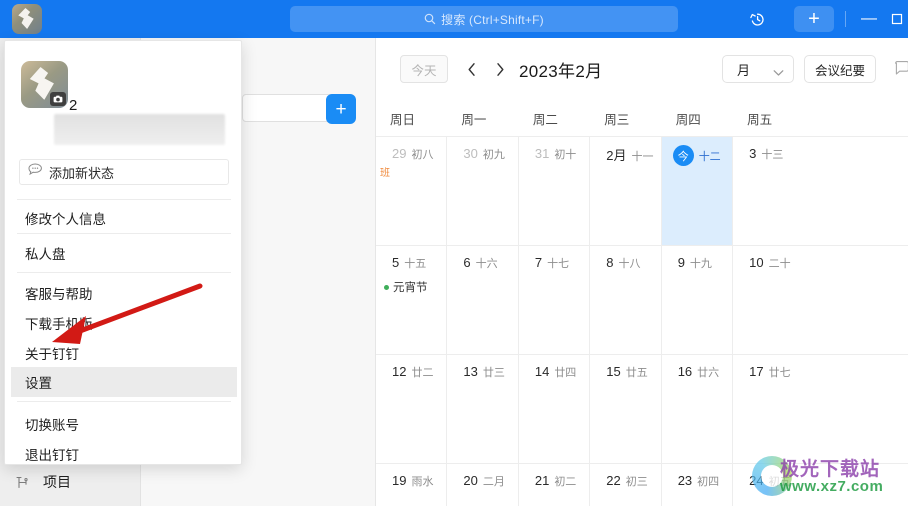 The width and height of the screenshot is (908, 506). Describe the element at coordinates (422, 482) in the screenshot. I see `calendar-lunar-label: 雨水` at that location.